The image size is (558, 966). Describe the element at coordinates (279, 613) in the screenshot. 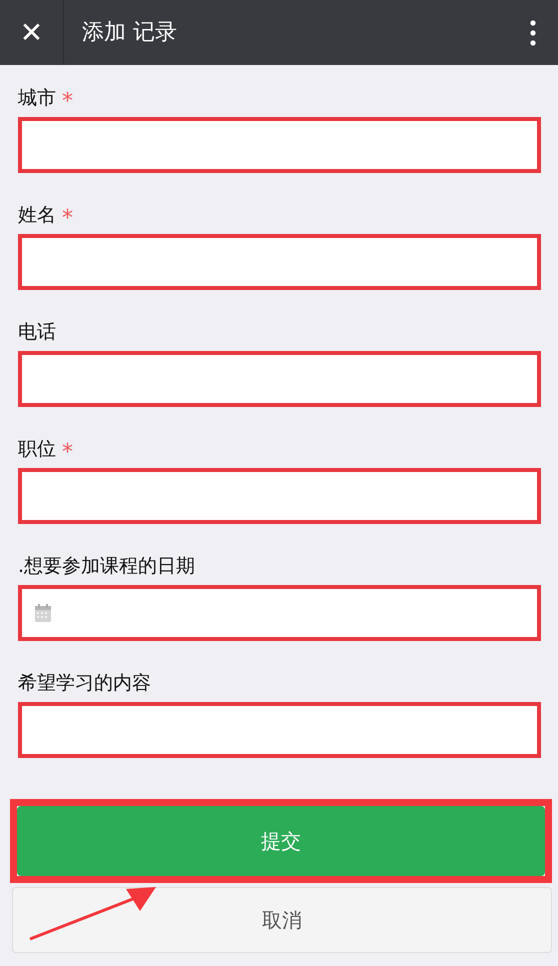

I see `date-field` at that location.